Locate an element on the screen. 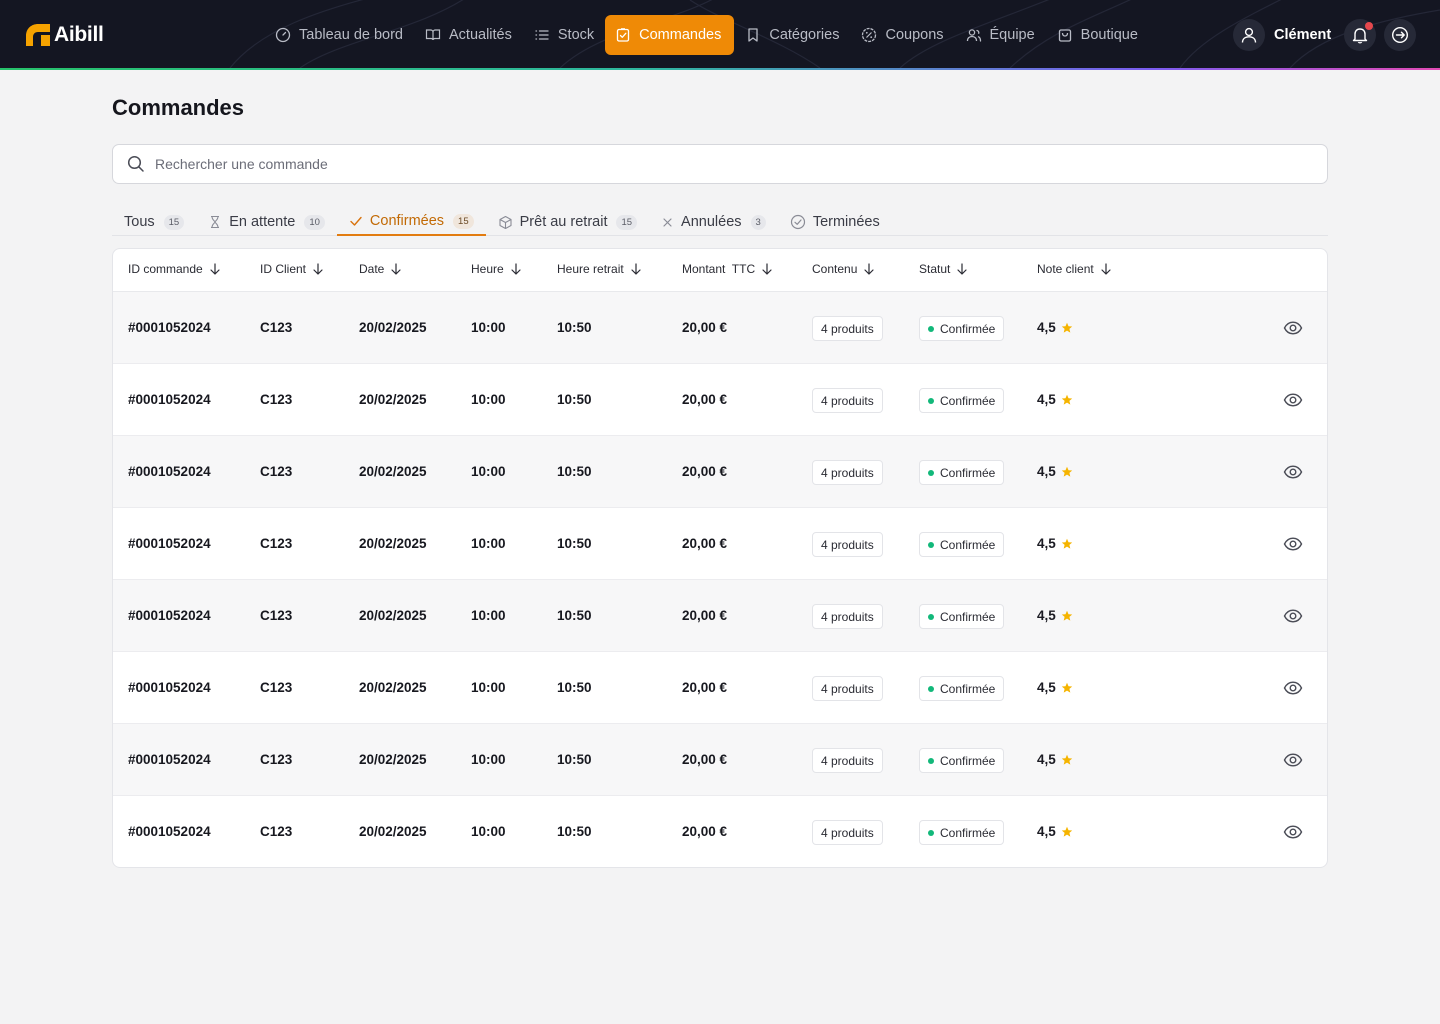 Image resolution: width=1440 pixels, height=1024 pixels. column-header-contenu: Contenu is located at coordinates (843, 269).